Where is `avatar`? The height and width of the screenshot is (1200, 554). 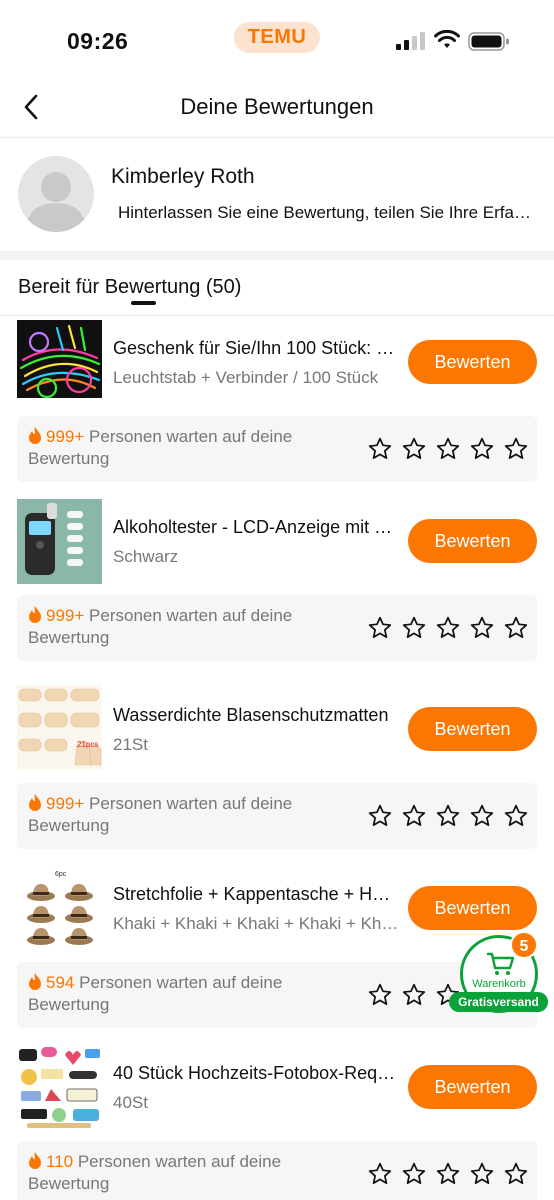
avatar is located at coordinates (56, 194).